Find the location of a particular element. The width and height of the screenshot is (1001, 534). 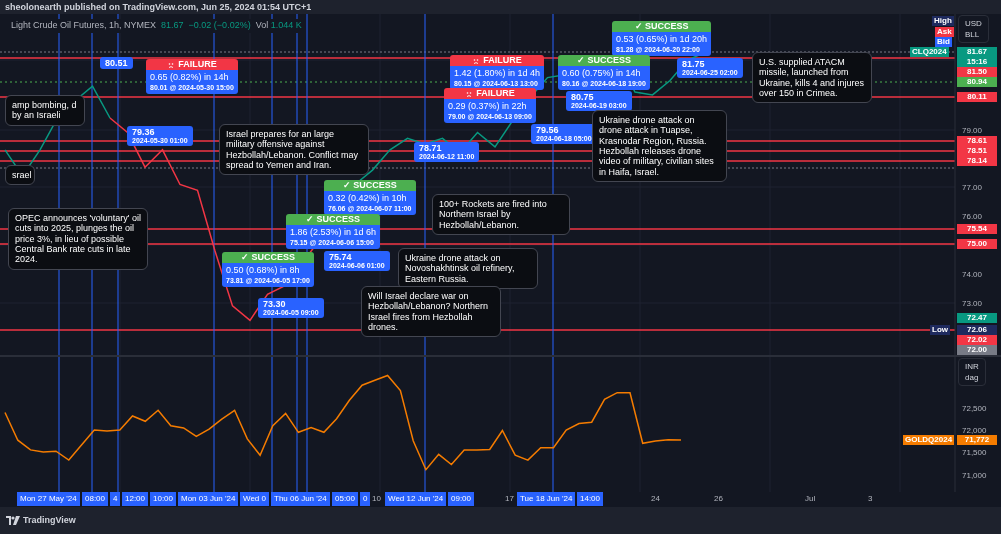

publish-info: sheolonearth published on TradingView.com, Jun 25, 2024 01:54 UTC+1 is located at coordinates (158, 7).